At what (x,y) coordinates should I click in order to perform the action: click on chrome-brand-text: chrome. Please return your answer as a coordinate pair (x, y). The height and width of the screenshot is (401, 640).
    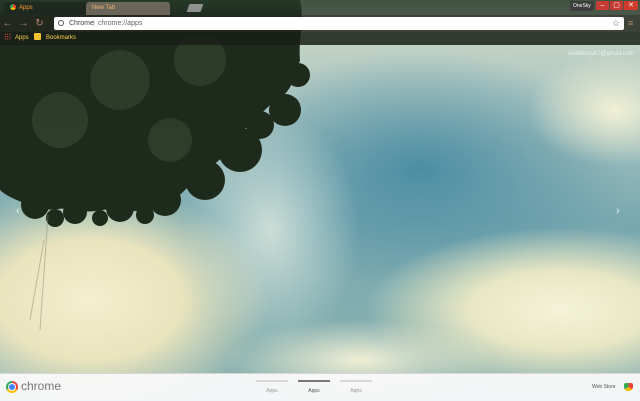
    Looking at the image, I should click on (41, 386).